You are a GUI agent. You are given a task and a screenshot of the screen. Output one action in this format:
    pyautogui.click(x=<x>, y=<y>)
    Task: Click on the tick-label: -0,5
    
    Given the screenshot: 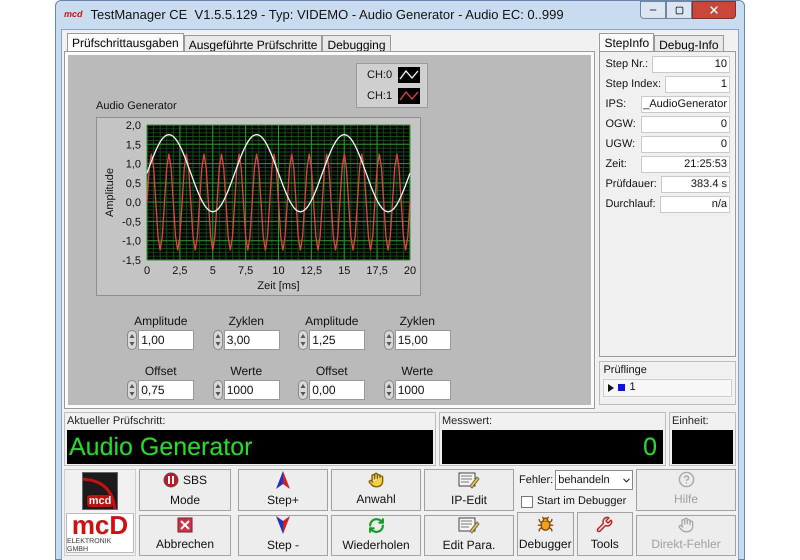 What is the action you would take?
    pyautogui.click(x=131, y=222)
    